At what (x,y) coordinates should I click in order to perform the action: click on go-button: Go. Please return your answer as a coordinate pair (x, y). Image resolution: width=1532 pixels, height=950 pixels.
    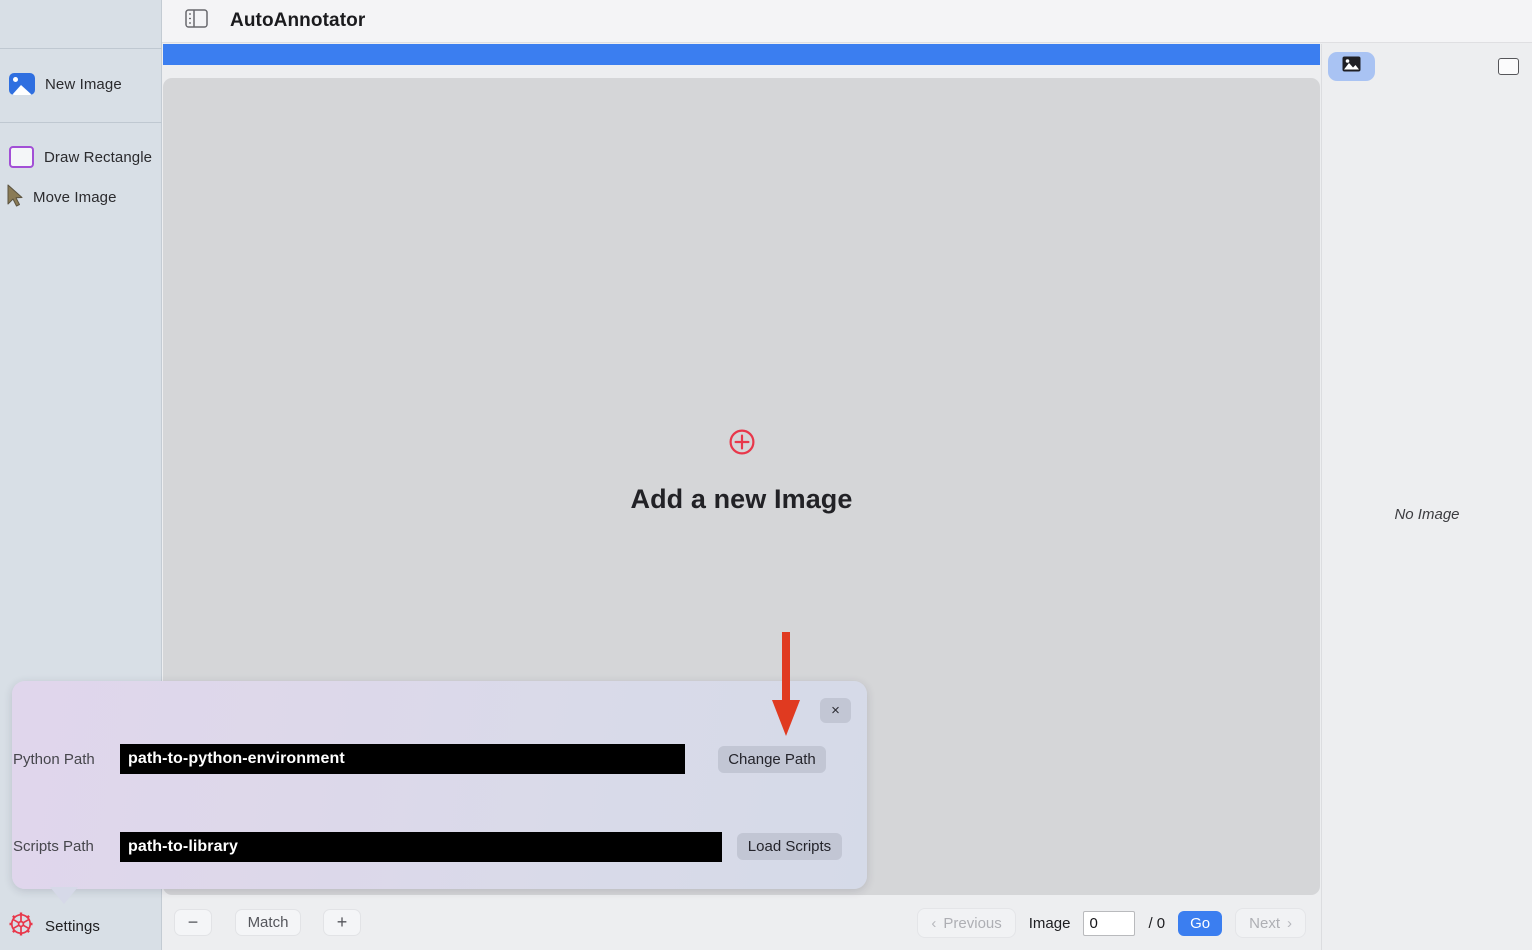
    Looking at the image, I should click on (1200, 923).